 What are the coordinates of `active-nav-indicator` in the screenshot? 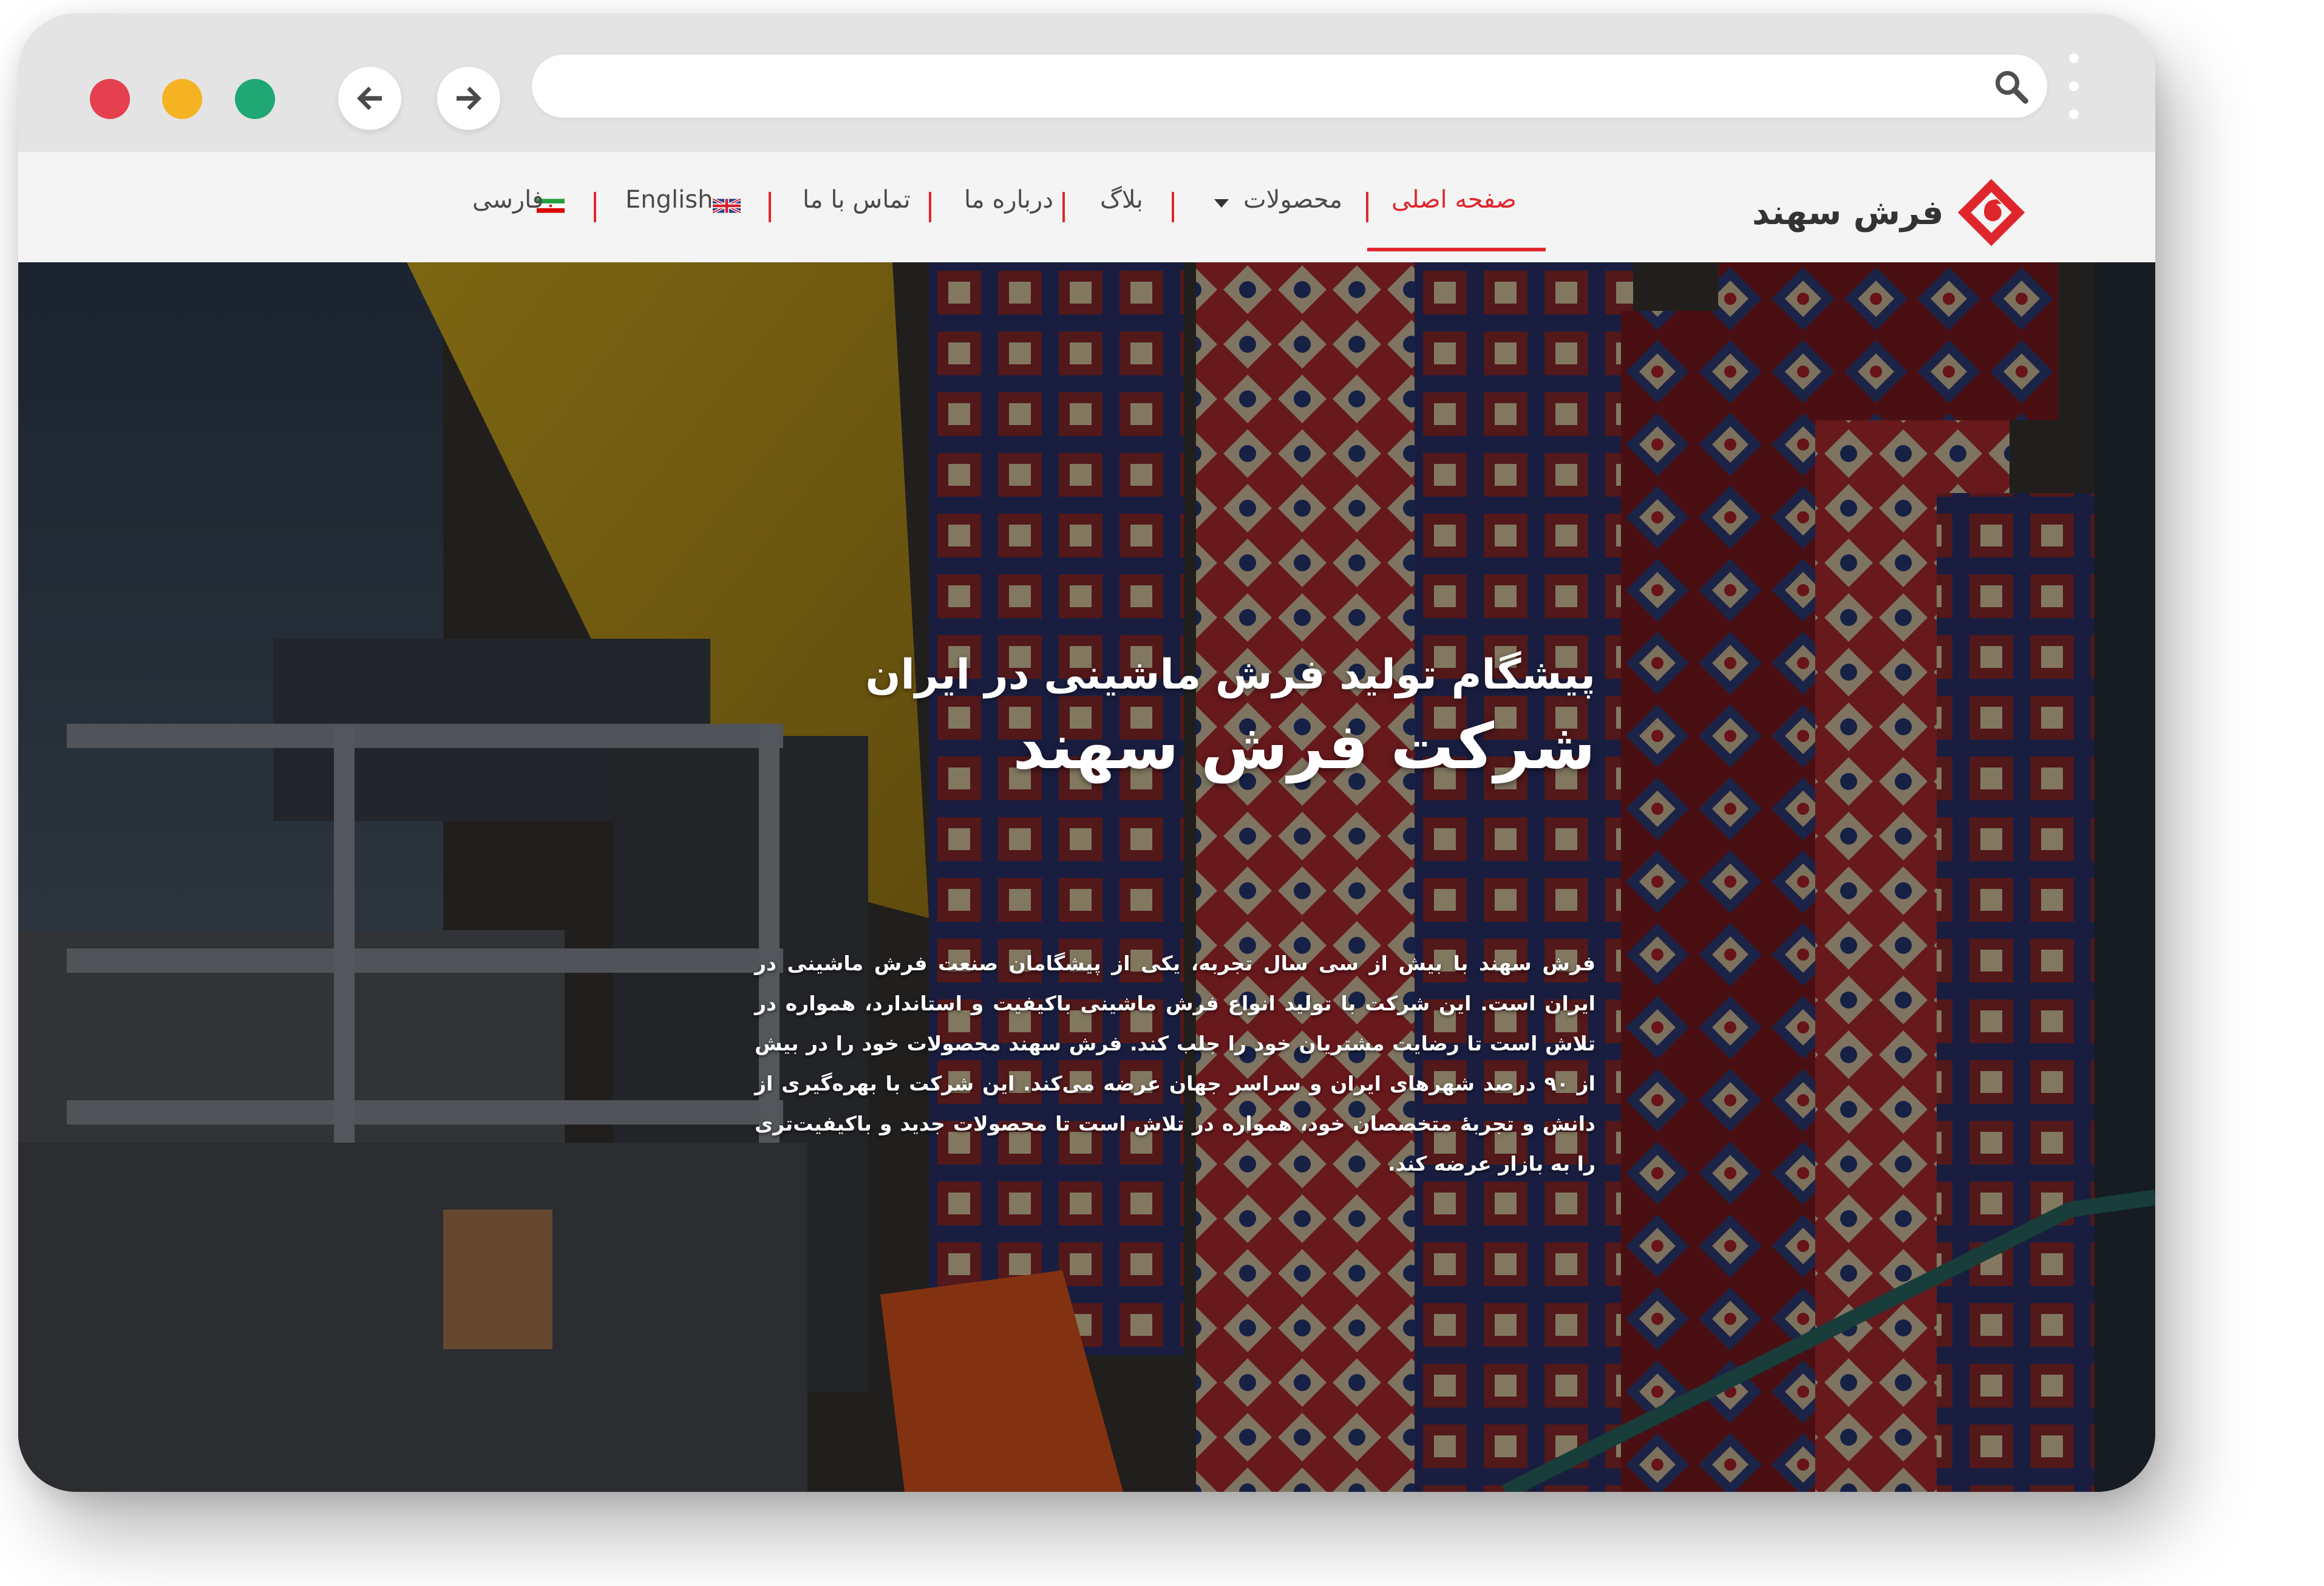 It's located at (1456, 249).